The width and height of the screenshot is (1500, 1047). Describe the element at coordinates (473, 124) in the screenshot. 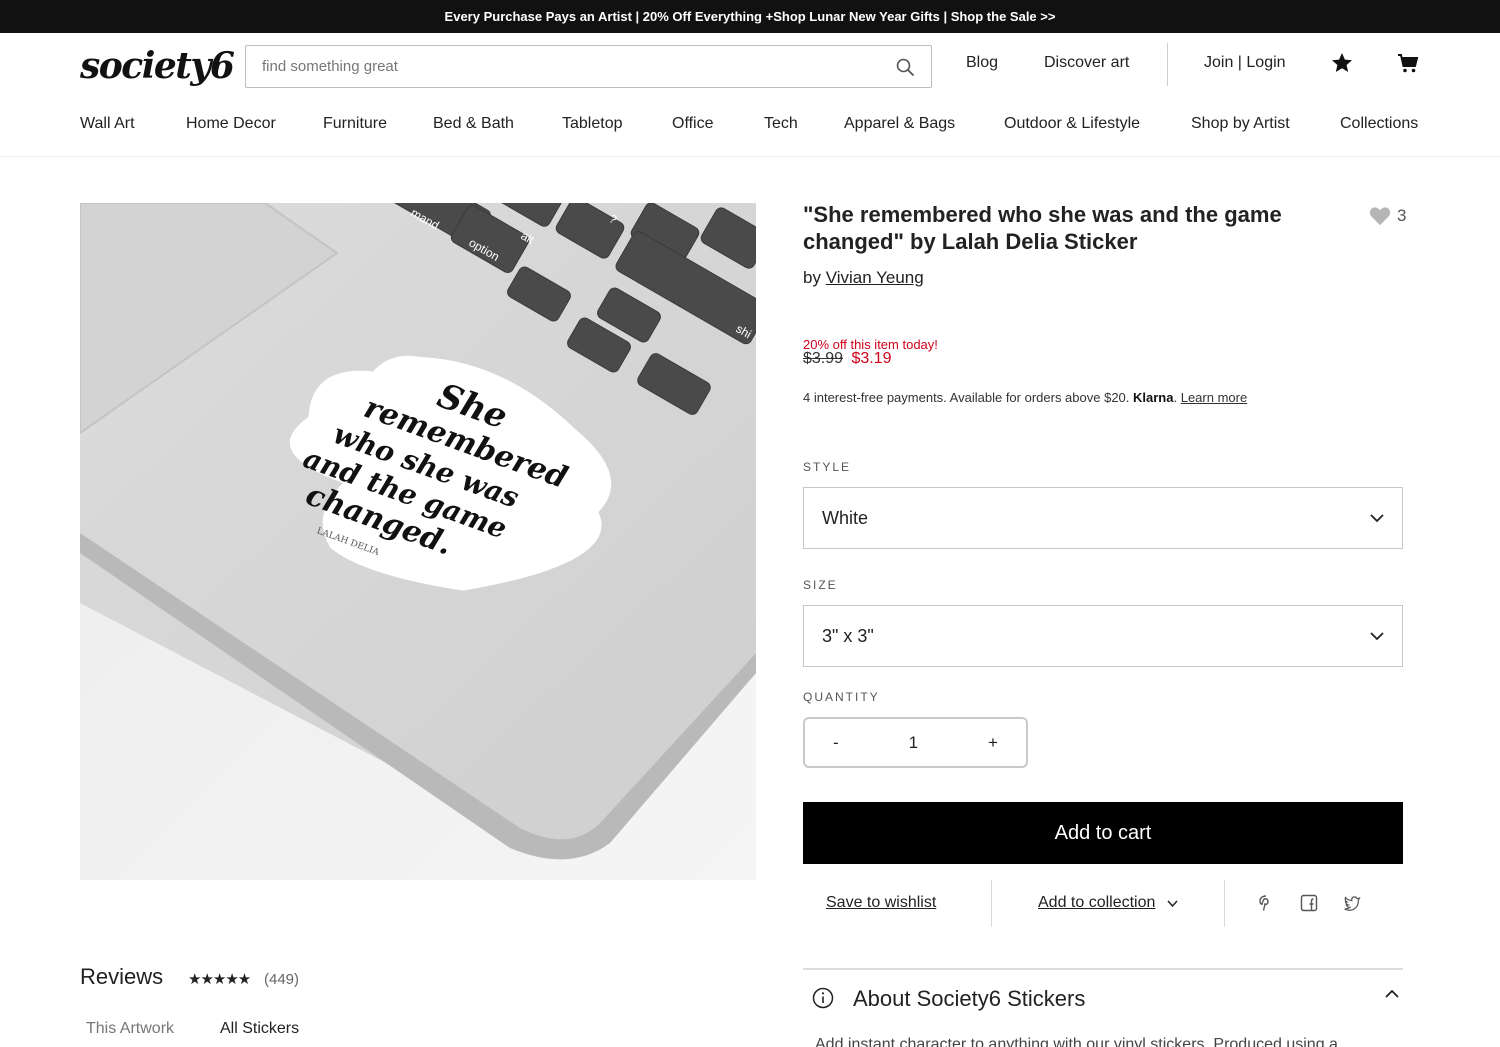

I see `nav-item-bed-bath: Bed & Bath` at that location.